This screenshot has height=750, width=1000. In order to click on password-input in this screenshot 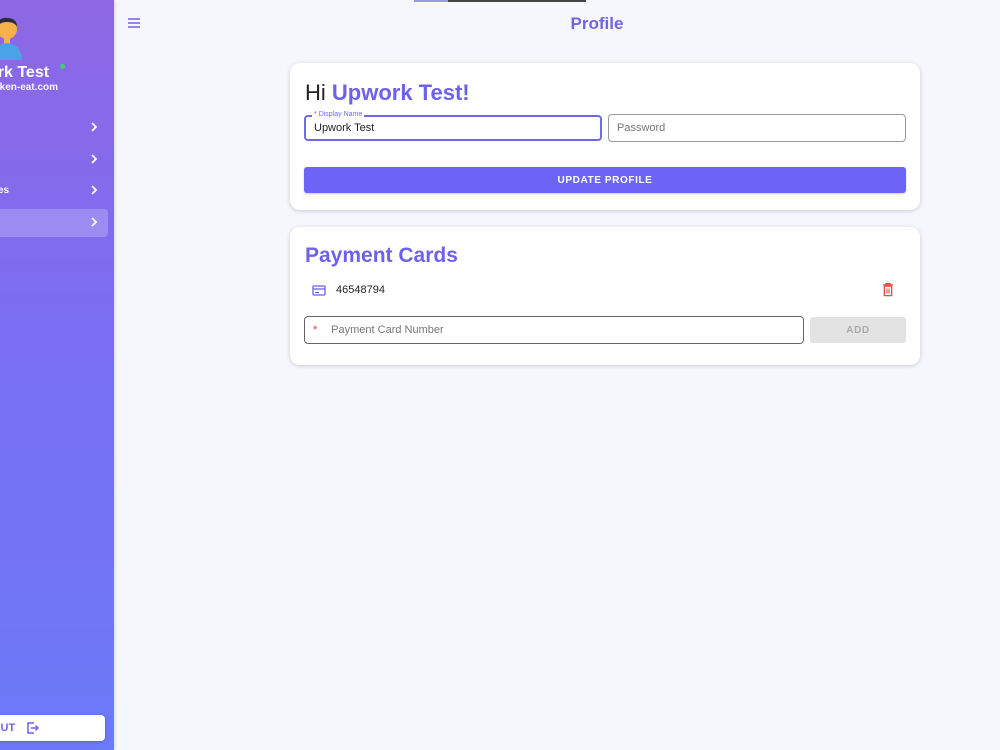, I will do `click(757, 128)`.